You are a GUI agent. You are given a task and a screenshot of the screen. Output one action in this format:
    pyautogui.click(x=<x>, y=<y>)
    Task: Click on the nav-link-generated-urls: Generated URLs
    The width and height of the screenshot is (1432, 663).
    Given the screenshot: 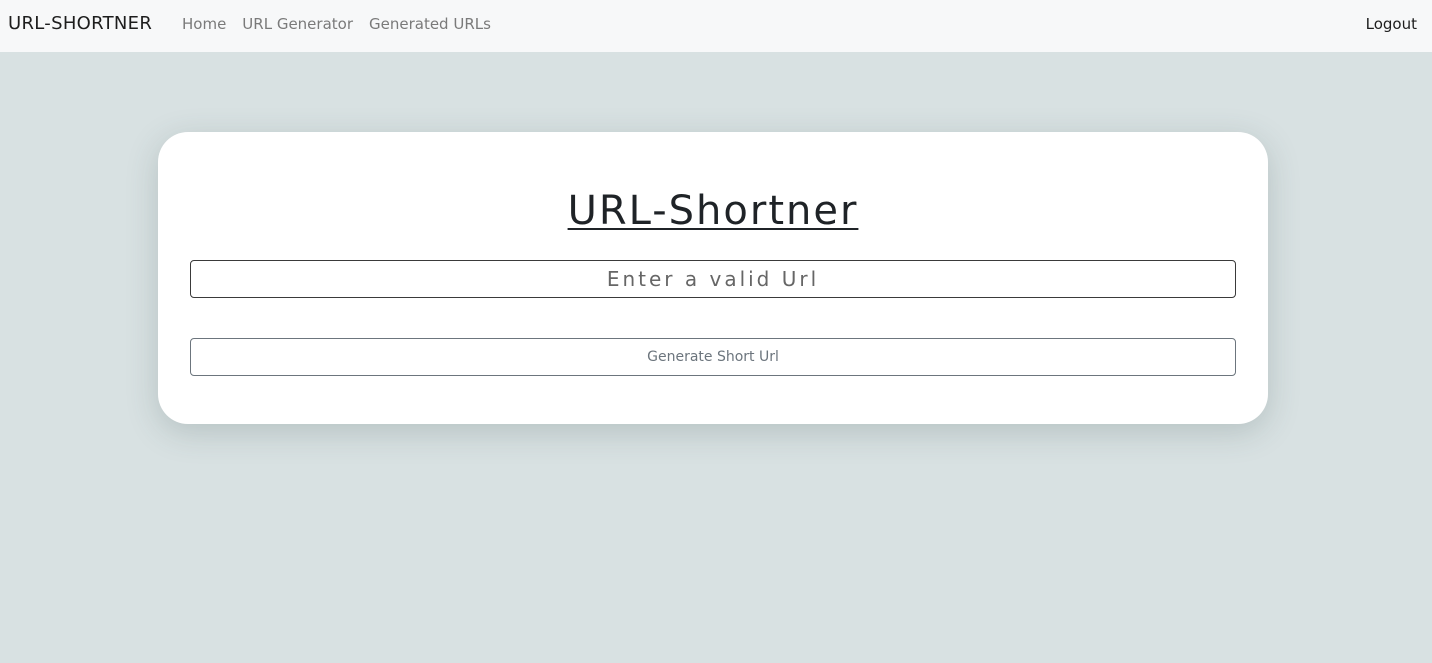 What is the action you would take?
    pyautogui.click(x=430, y=24)
    